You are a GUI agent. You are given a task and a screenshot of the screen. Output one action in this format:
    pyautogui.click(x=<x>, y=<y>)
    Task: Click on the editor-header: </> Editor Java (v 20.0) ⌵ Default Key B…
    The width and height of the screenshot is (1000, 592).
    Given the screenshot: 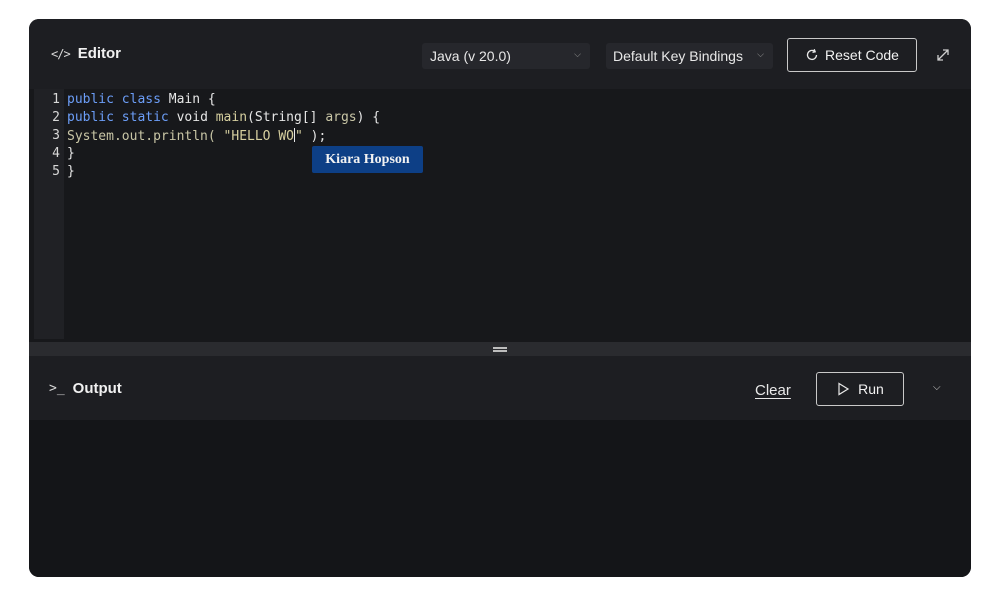 What is the action you would take?
    pyautogui.click(x=500, y=54)
    